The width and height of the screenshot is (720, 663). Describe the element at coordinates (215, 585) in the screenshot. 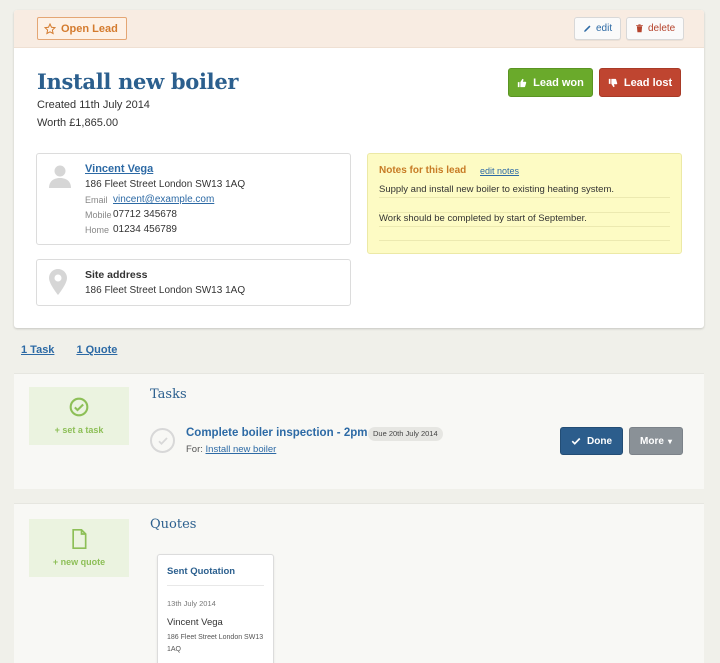

I see `divider` at that location.